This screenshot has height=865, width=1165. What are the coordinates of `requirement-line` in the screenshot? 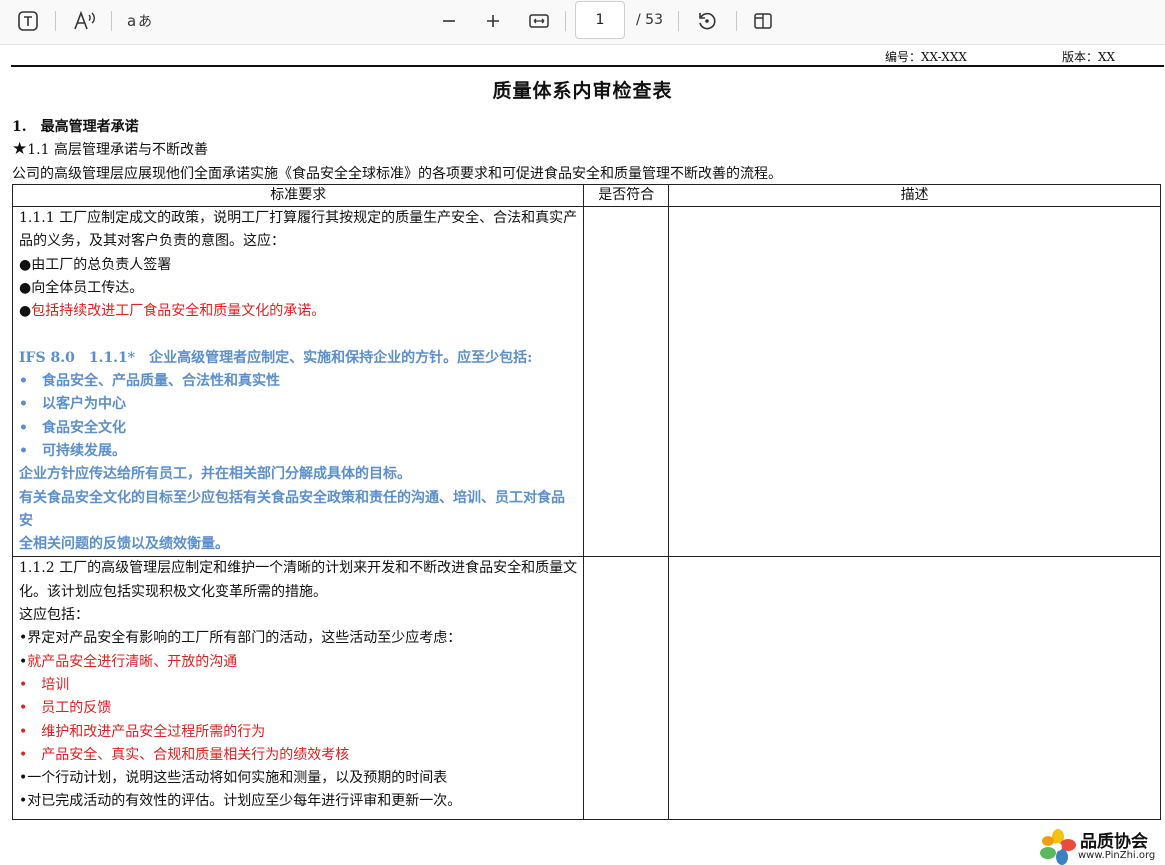 It's located at (298, 334).